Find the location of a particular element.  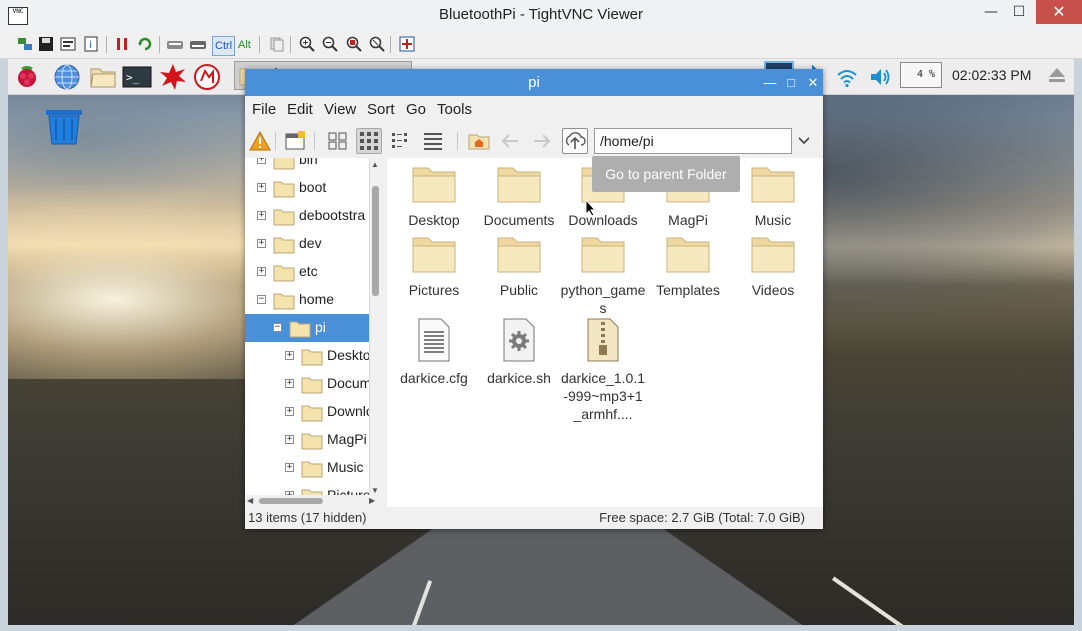

raspberry-menu-icon is located at coordinates (27, 77).